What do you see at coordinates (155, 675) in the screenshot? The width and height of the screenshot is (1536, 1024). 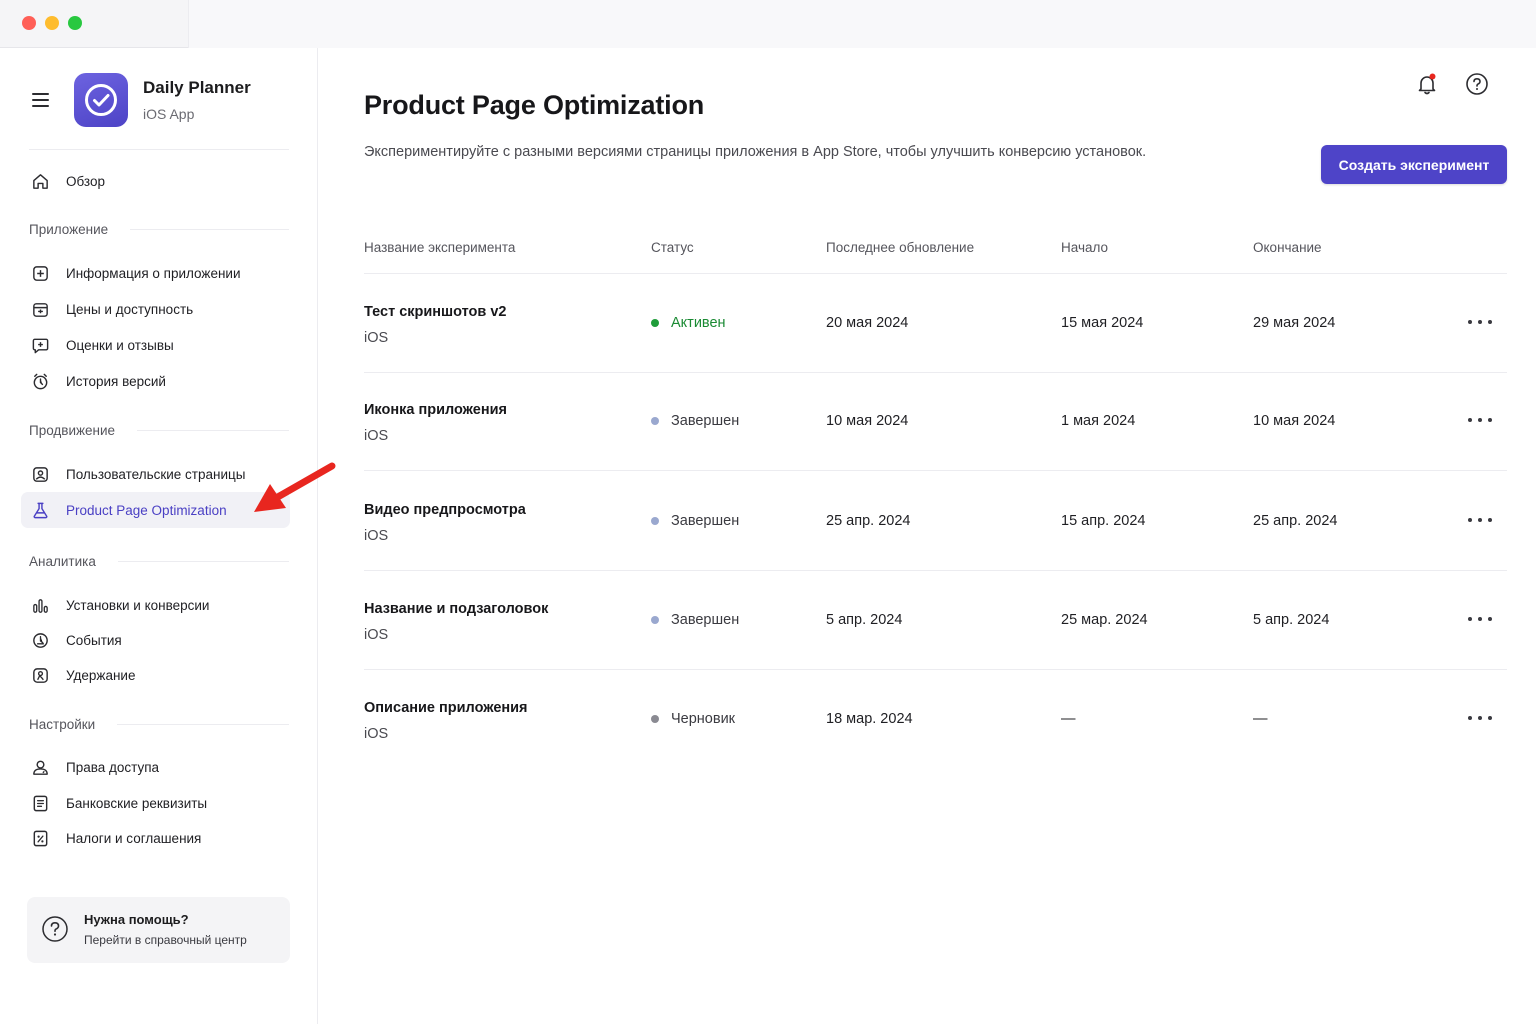 I see `sidebar-item-retention: Удержание` at bounding box center [155, 675].